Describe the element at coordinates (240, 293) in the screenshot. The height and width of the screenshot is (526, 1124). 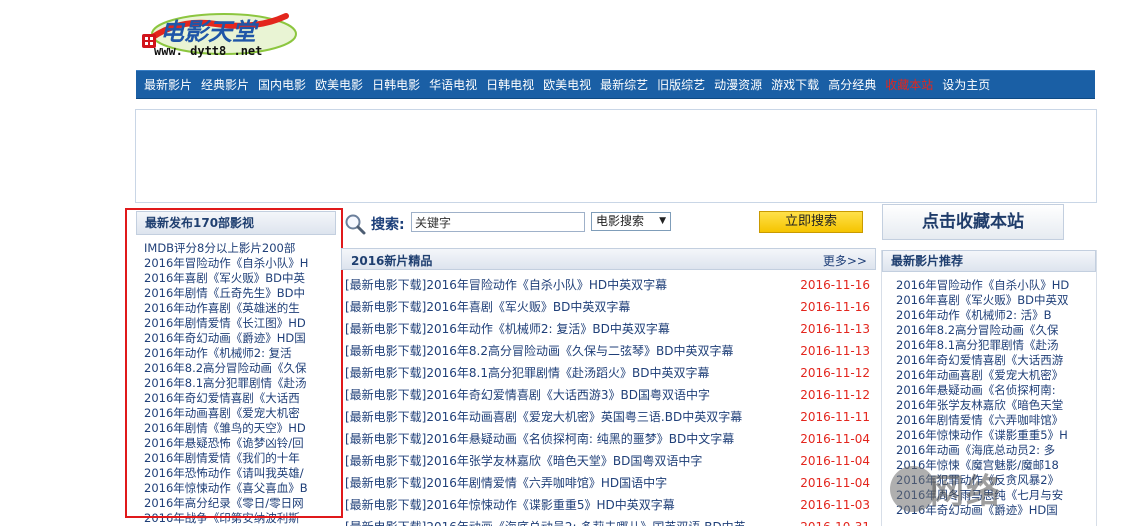
I see `latest-release-item: 2016年剧情《丘奇先生》BD中` at that location.